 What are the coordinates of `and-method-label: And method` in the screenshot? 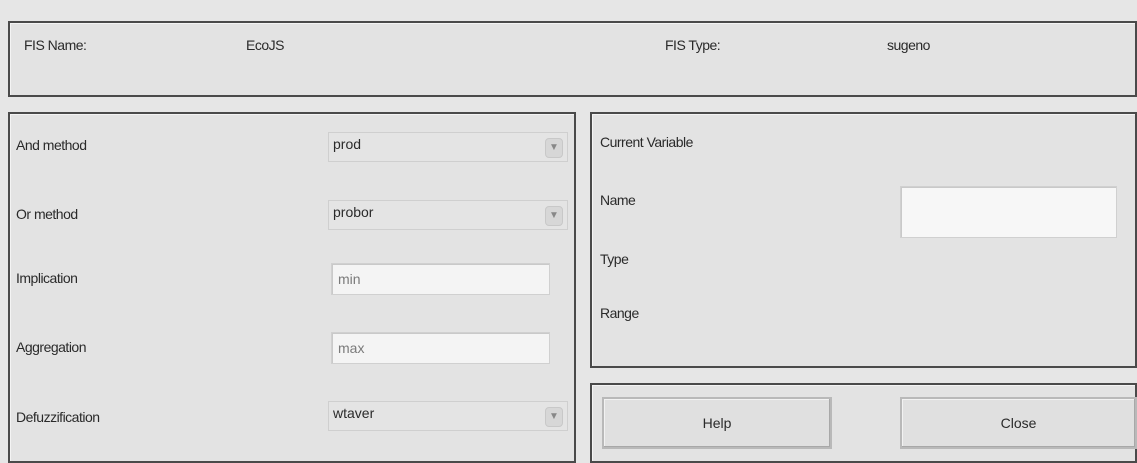 It's located at (51, 145).